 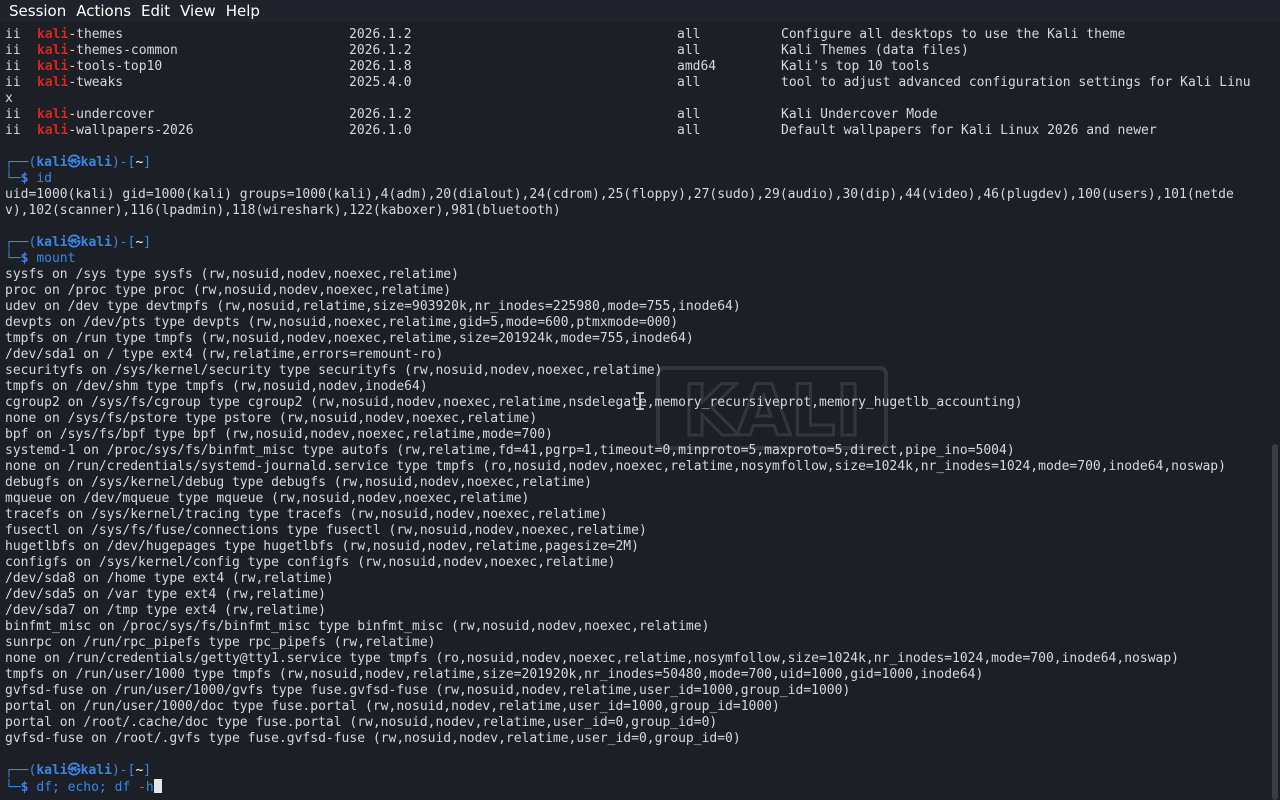 What do you see at coordinates (155, 11) in the screenshot?
I see `menu-edit: Edit` at bounding box center [155, 11].